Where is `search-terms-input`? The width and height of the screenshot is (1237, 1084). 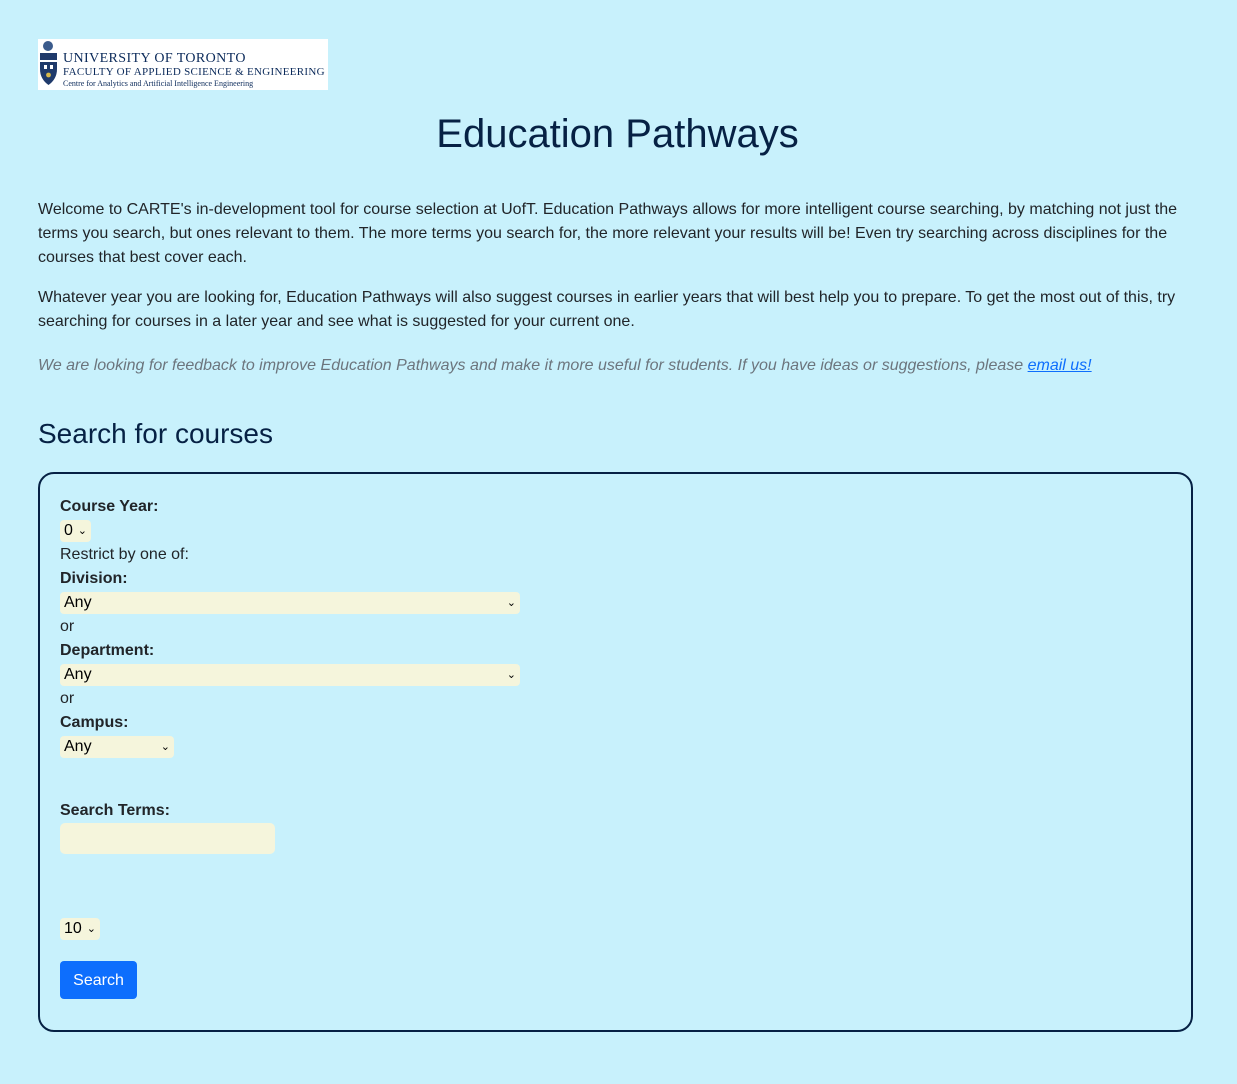 search-terms-input is located at coordinates (167, 838).